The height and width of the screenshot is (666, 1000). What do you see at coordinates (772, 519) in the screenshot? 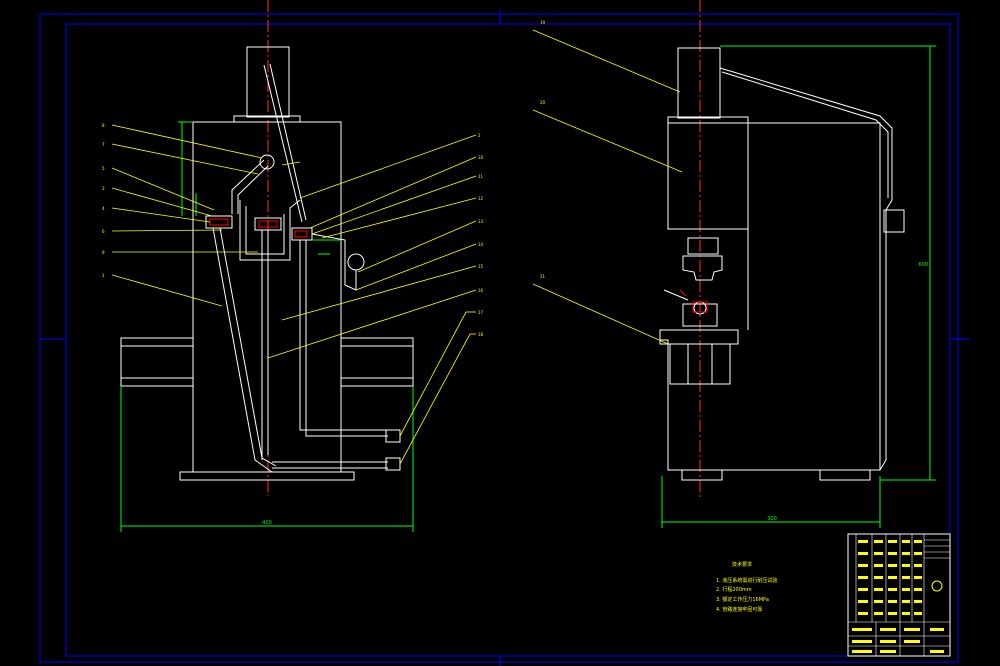
I see `side-width-dimension: 300` at bounding box center [772, 519].